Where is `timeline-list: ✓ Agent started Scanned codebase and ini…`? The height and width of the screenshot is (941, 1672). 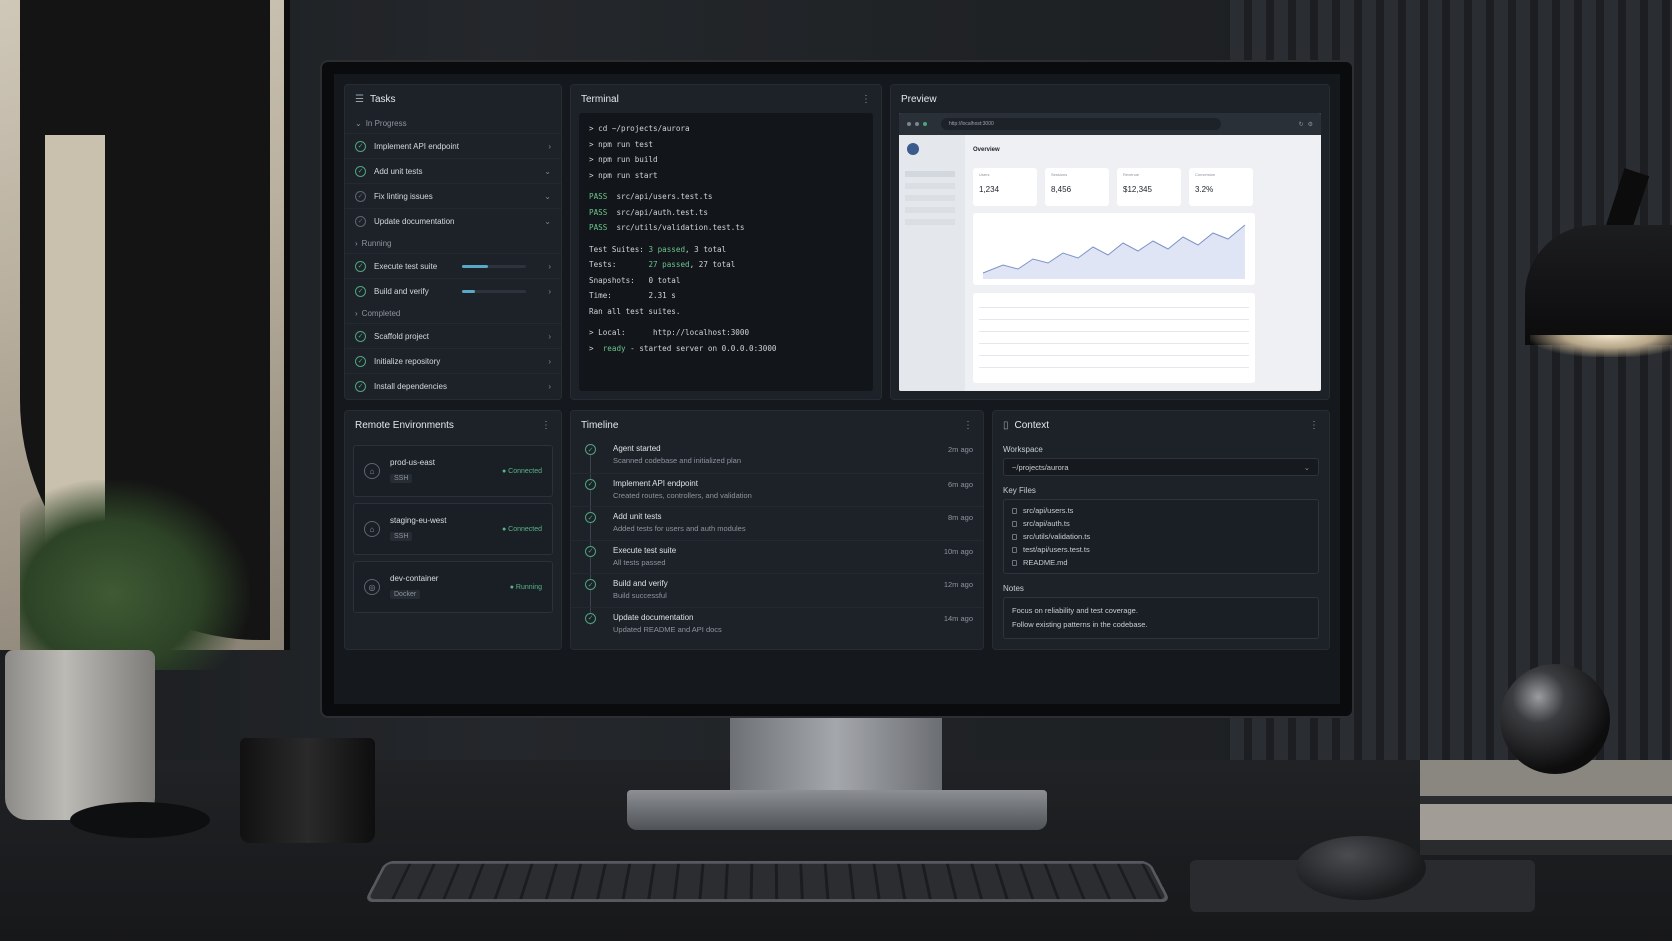 timeline-list: ✓ Agent started Scanned codebase and ini… is located at coordinates (777, 539).